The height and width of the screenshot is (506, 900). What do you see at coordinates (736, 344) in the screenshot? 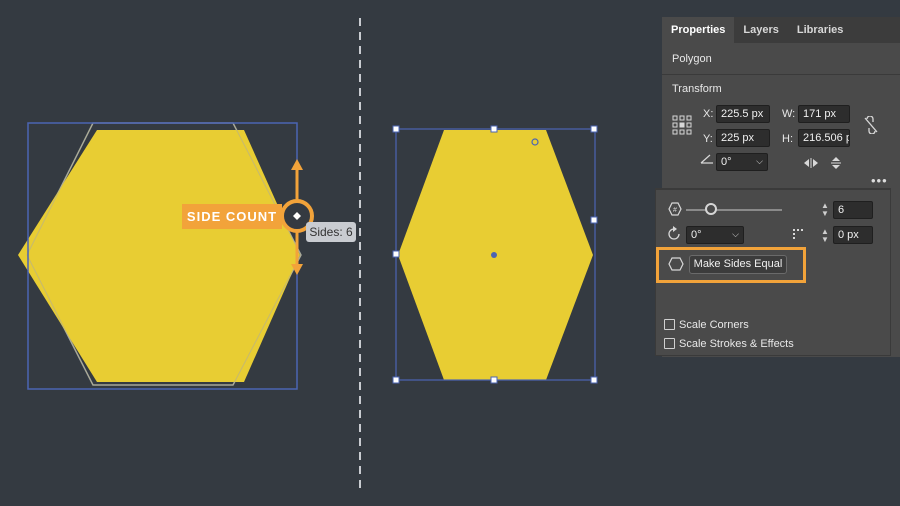
I see `scale-strokes-label: Scale Strokes & Effects` at bounding box center [736, 344].